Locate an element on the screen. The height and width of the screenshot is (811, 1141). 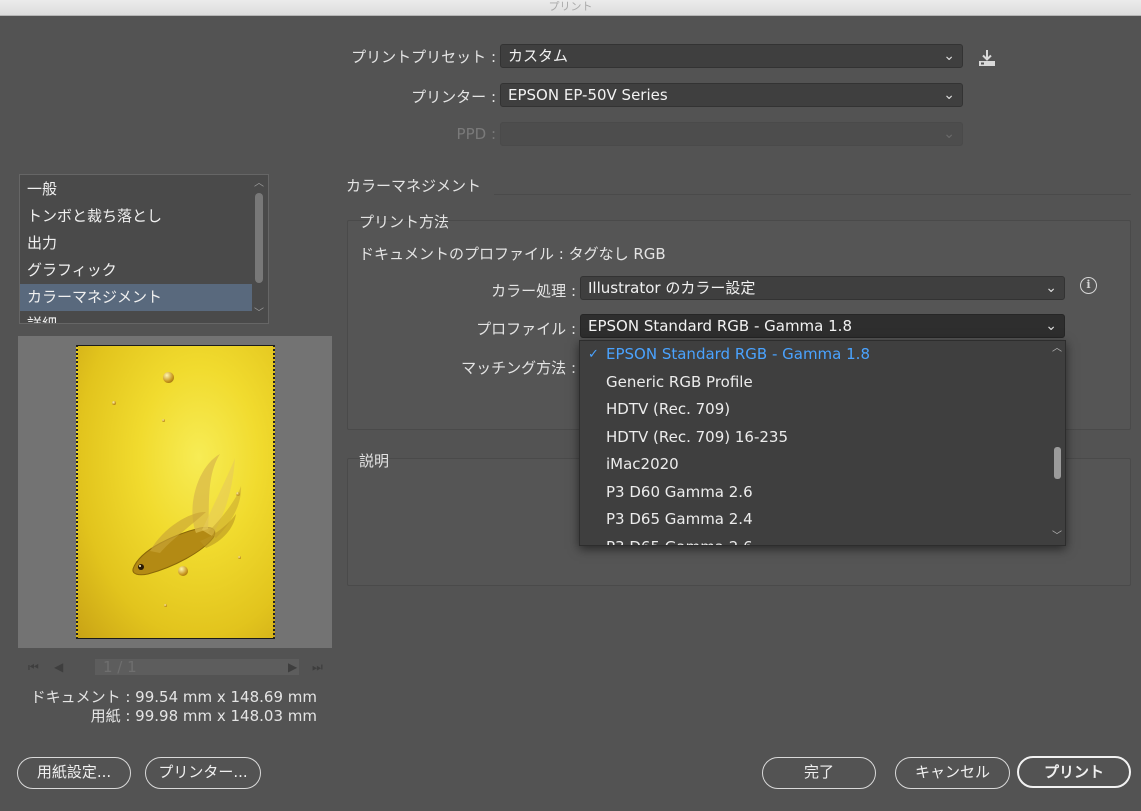
sidebar-item-color-management: カラーマネジメント is located at coordinates (136, 297).